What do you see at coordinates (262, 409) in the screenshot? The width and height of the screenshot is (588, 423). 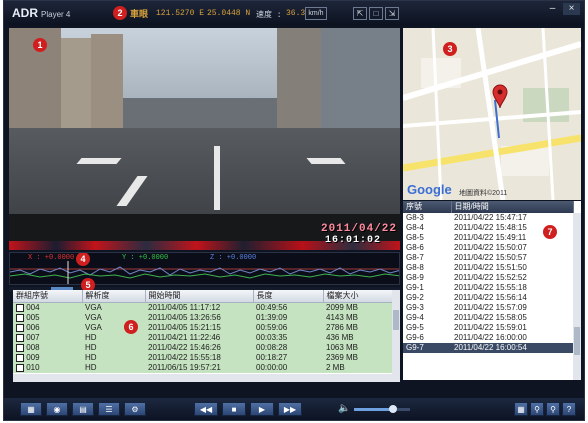 I see `play-icon: ▶` at bounding box center [262, 409].